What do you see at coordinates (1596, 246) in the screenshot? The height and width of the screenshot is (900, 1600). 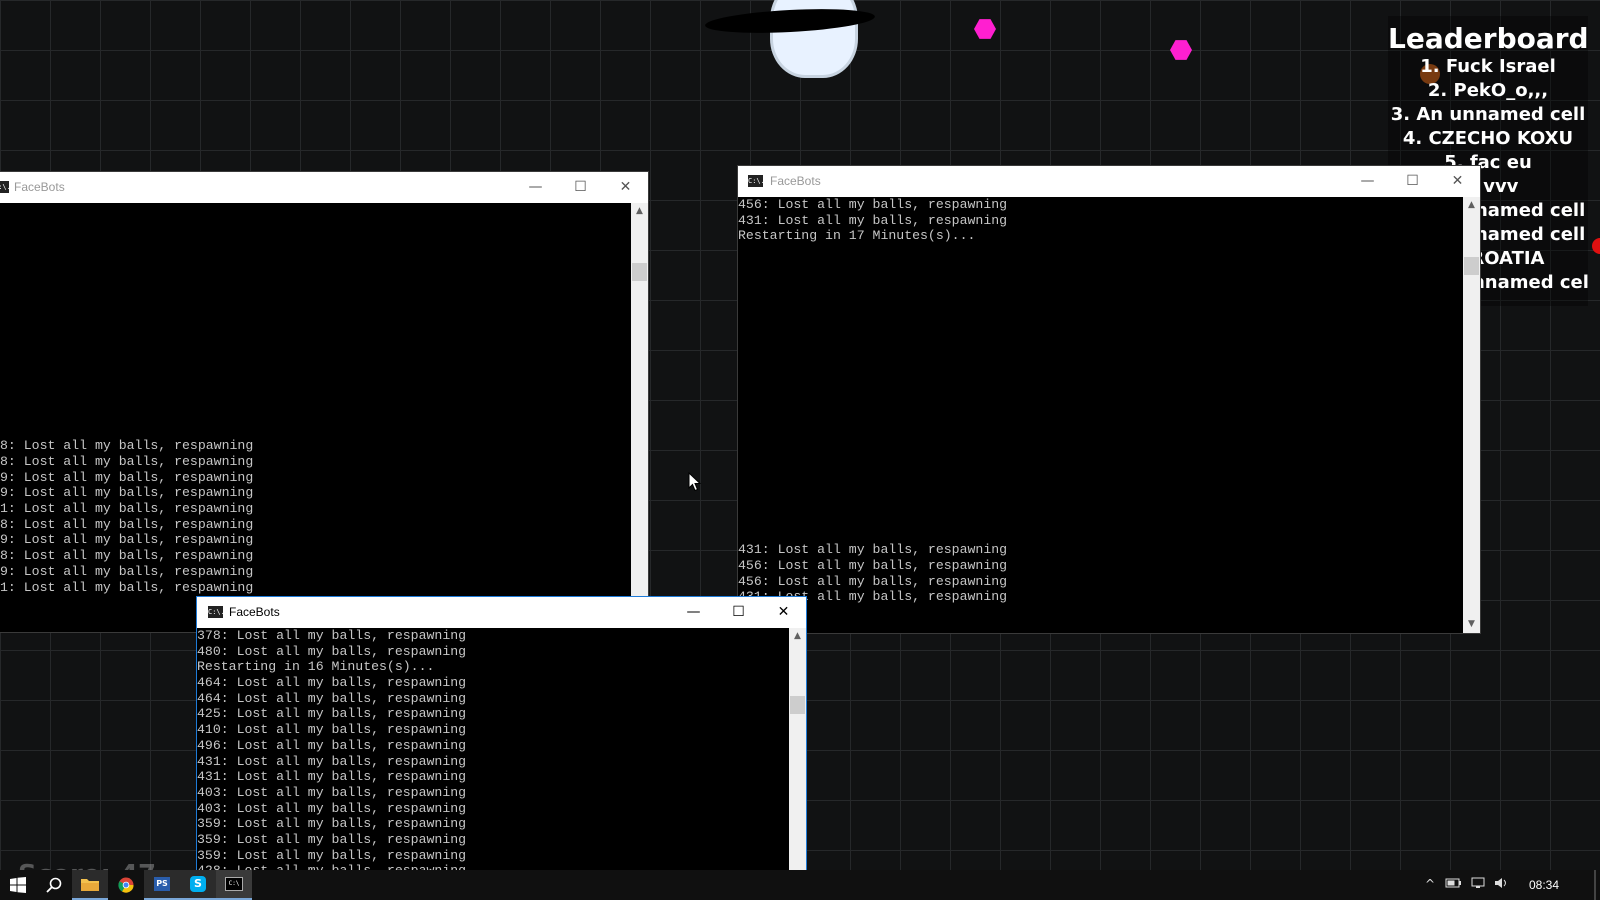 I see `edge-cell` at bounding box center [1596, 246].